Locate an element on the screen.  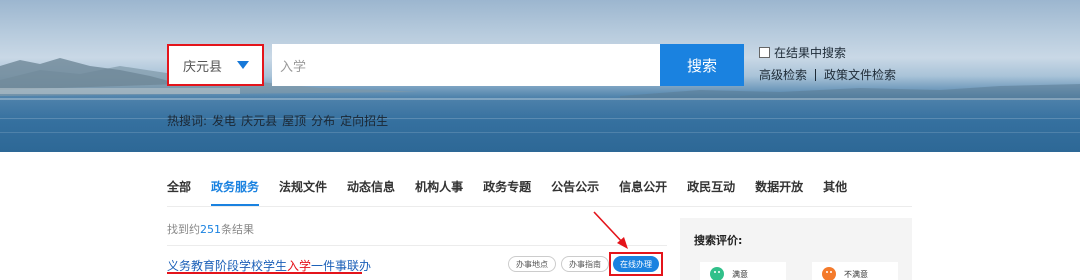
tab-news: 动态信息 is located at coordinates (371, 186).